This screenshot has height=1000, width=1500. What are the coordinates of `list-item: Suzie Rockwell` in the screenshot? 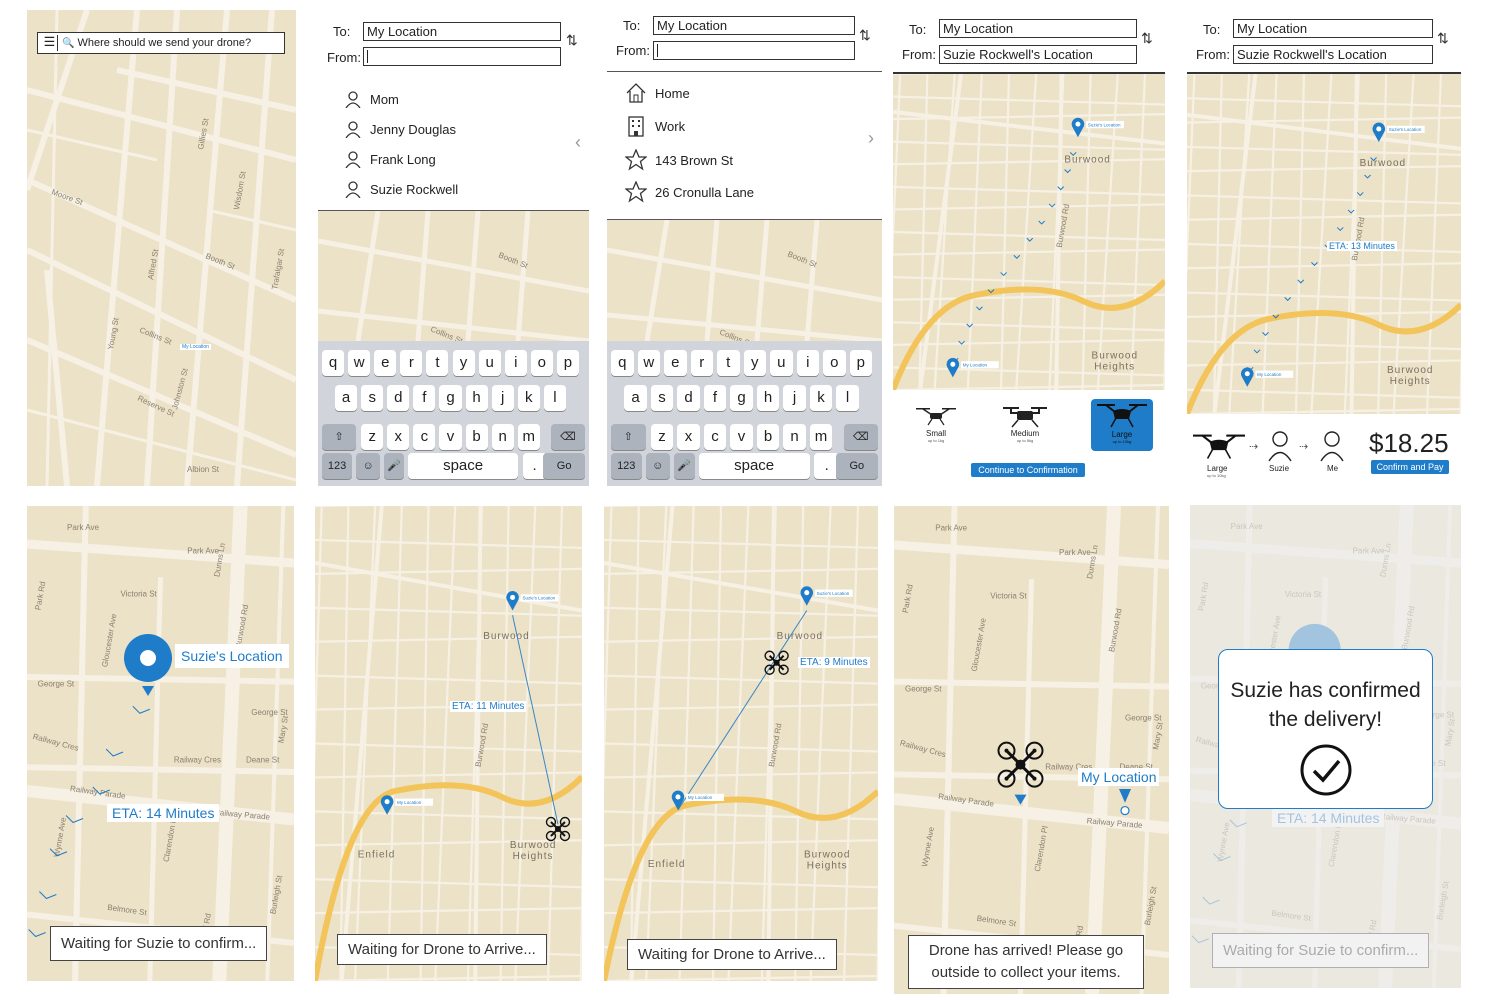 It's located at (401, 189).